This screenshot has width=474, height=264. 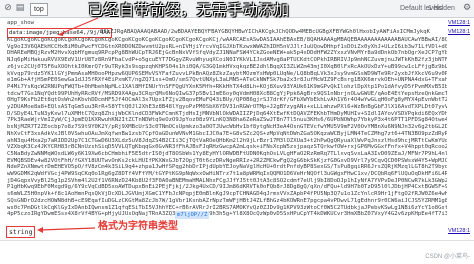 What do you see at coordinates (61, 33) in the screenshot?
I see `arrow-top-head` at bounding box center [61, 33].